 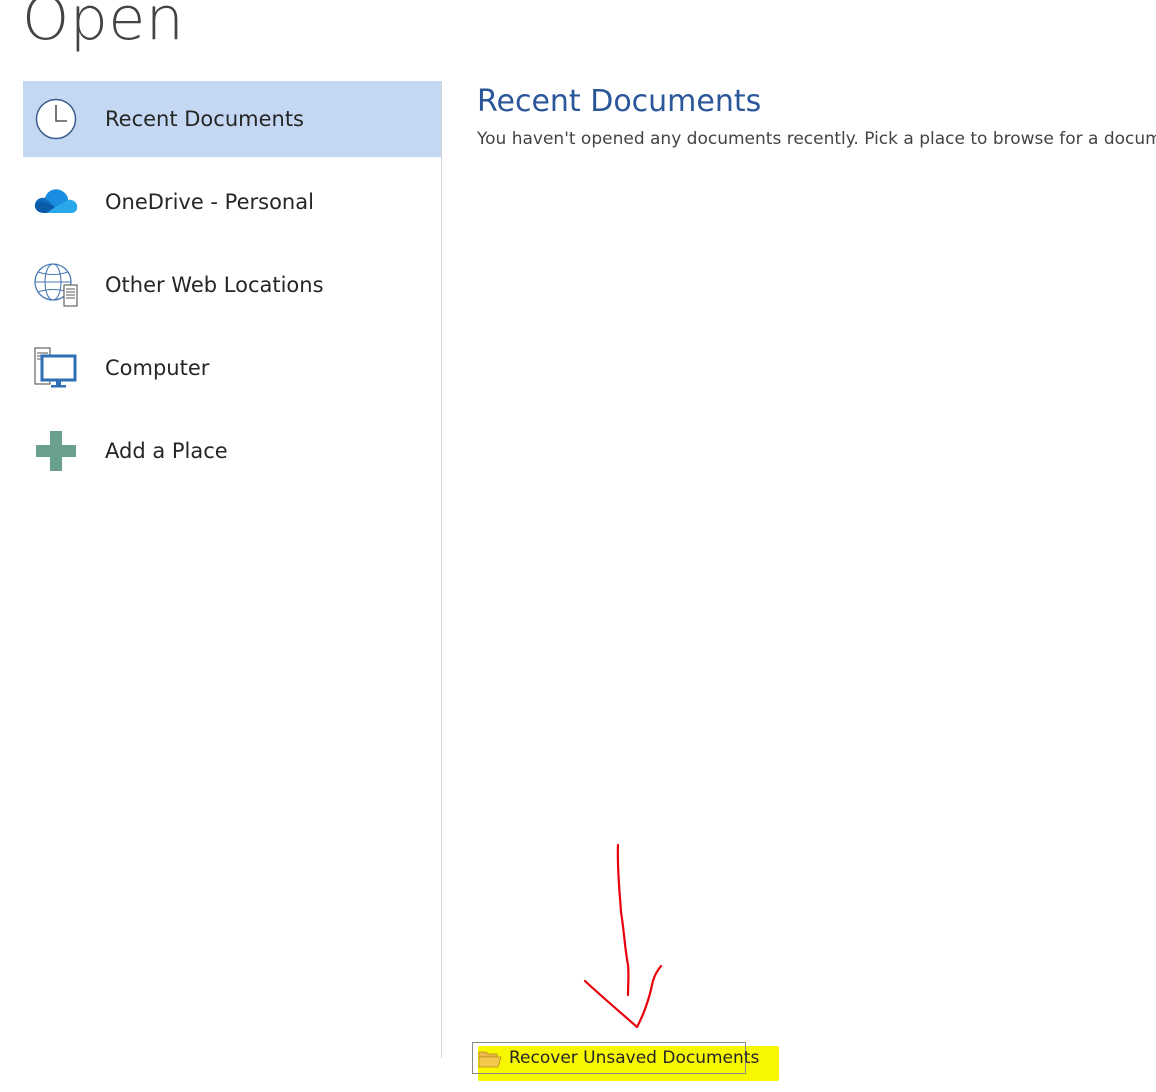 I want to click on recover-unsaved-documents-label: Recover Unsaved Documents, so click(x=634, y=1058).